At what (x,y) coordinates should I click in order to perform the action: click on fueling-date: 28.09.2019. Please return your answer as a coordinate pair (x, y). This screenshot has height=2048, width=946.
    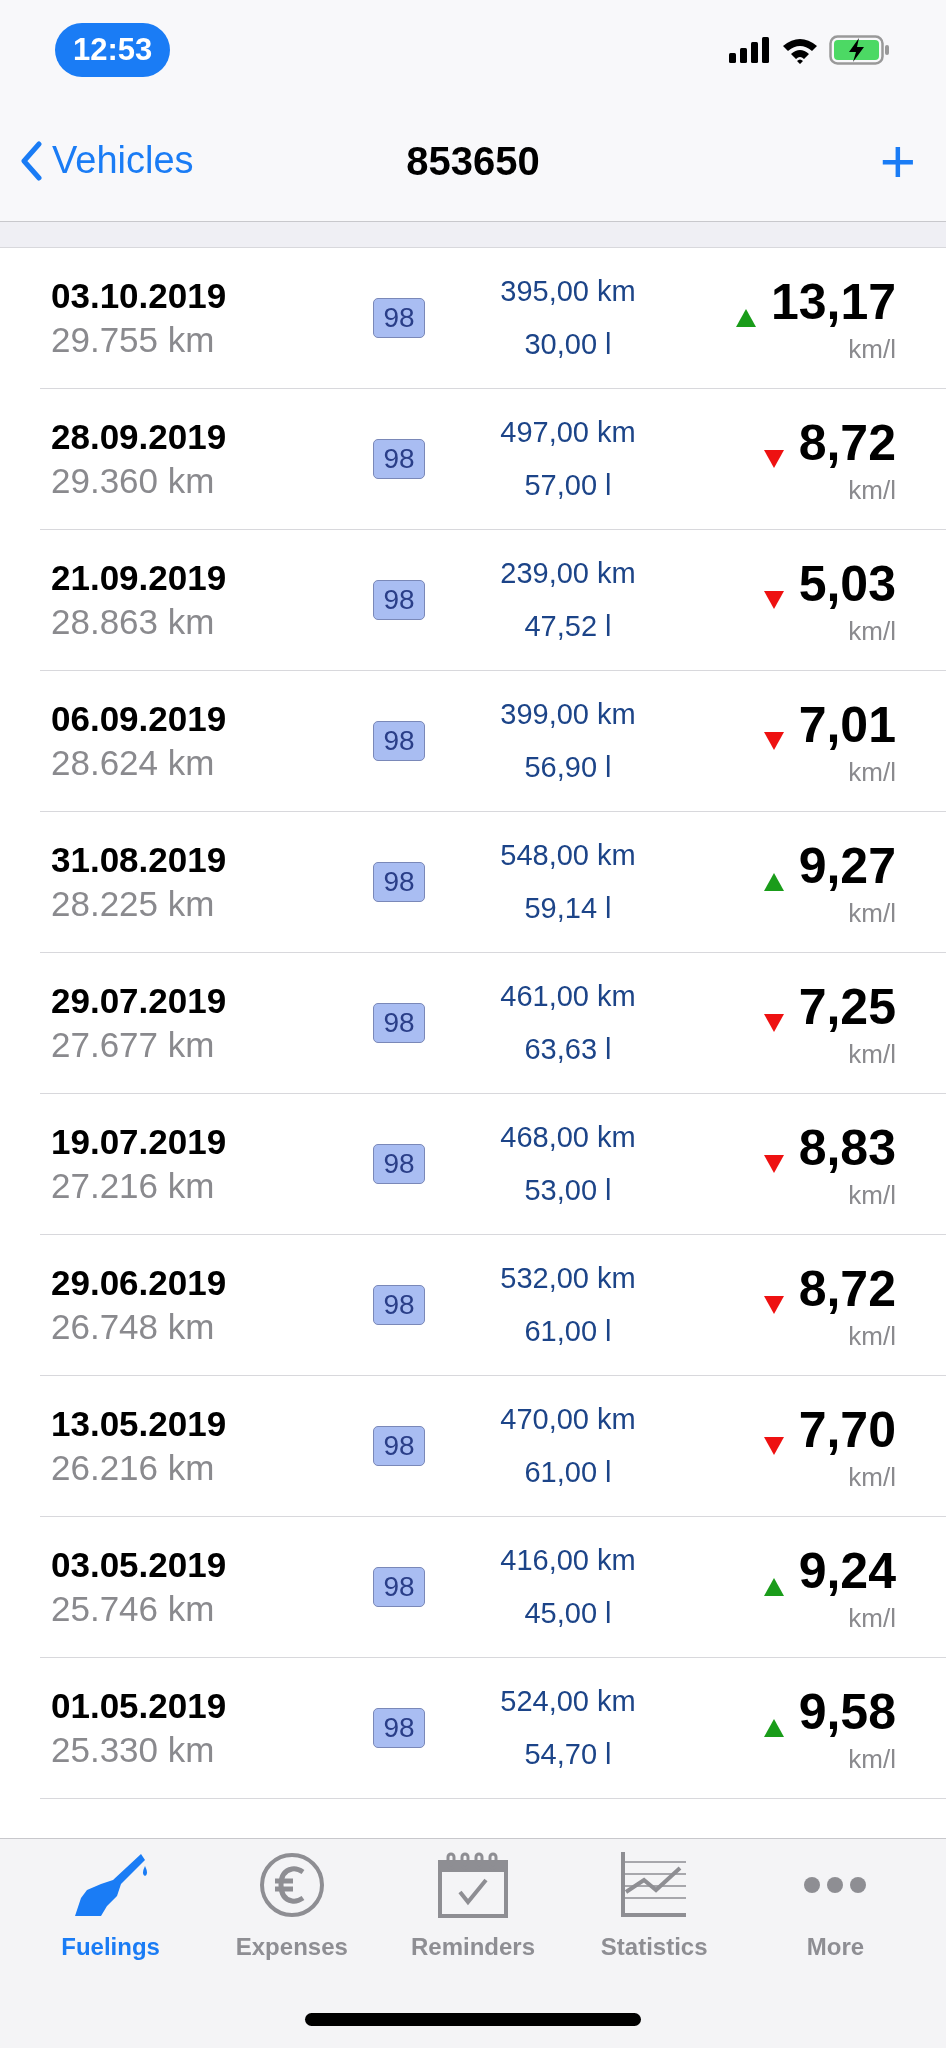
    Looking at the image, I should click on (139, 437).